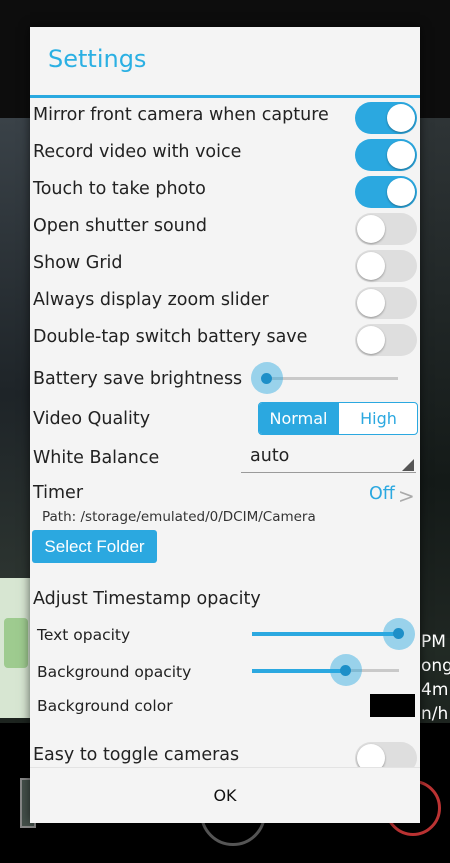  Describe the element at coordinates (136, 755) in the screenshot. I see `setting-label: Easy to toggle cameras` at that location.